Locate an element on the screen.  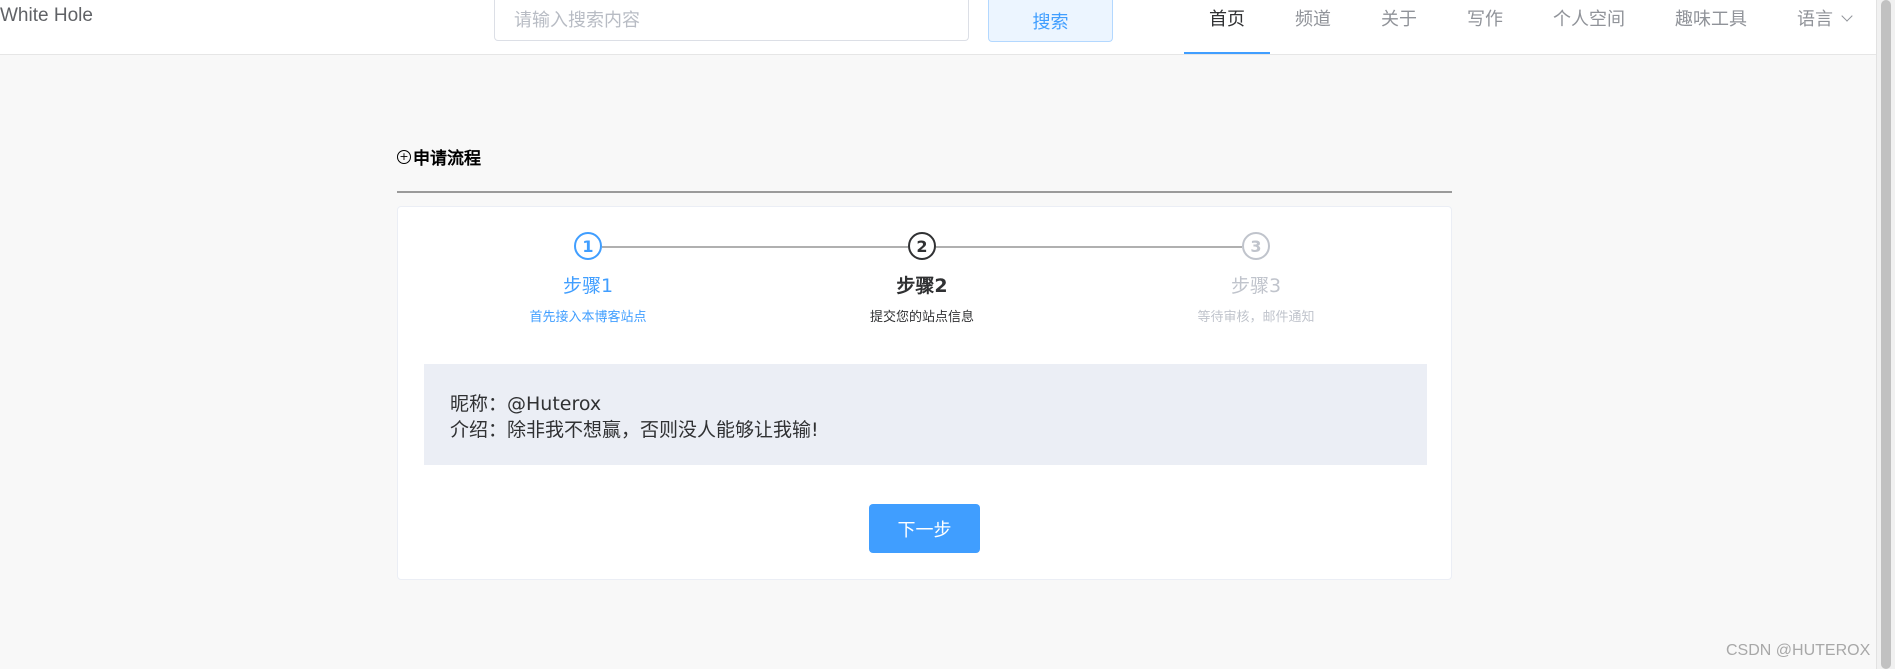
nav-item-home: 首页 is located at coordinates (1227, 27).